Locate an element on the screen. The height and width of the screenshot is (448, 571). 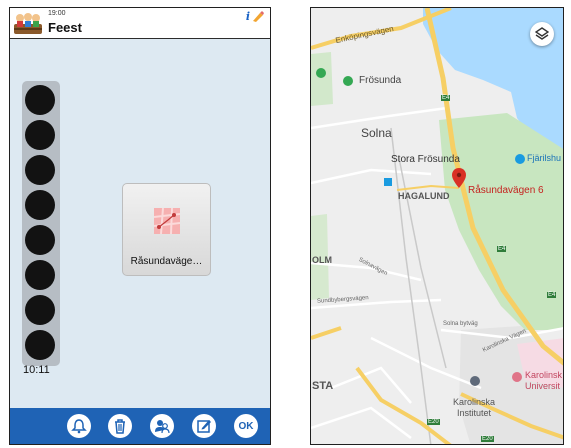
institute-poi-icon is located at coordinates (475, 381).